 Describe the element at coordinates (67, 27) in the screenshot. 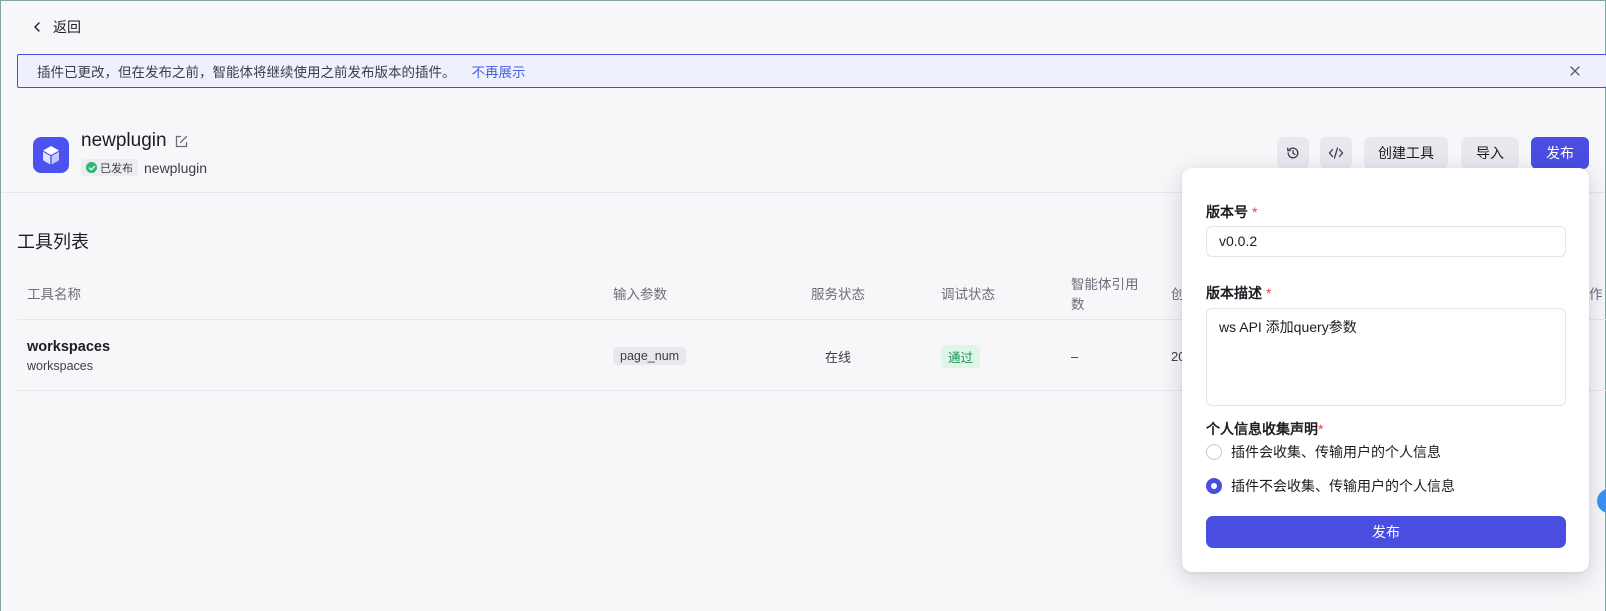

I see `back-label: 返回` at that location.